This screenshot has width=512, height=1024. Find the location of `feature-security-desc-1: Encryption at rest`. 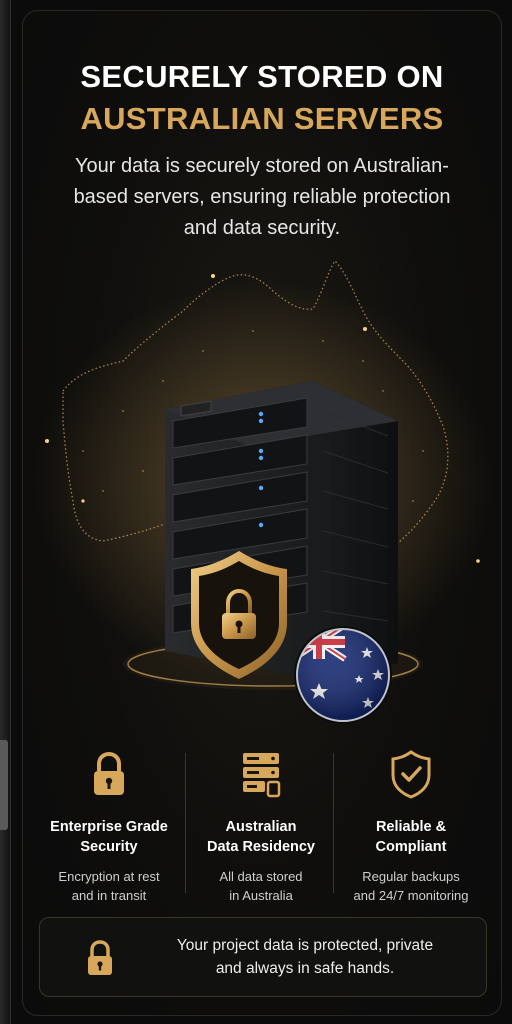

feature-security-desc-1: Encryption at rest is located at coordinates (109, 876).